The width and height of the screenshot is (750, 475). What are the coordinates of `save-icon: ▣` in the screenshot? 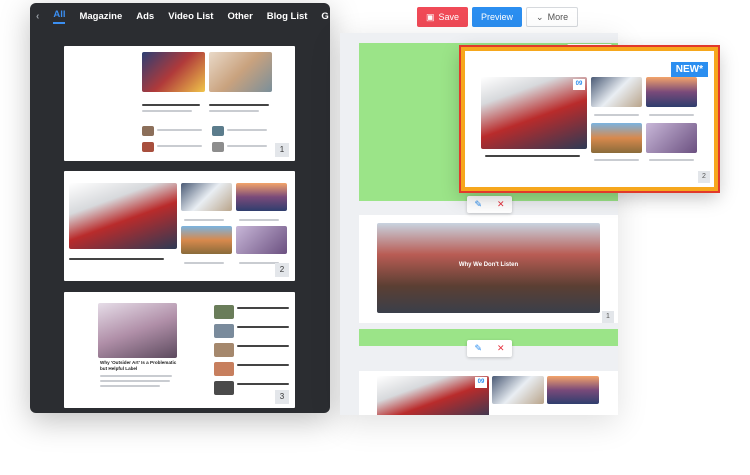 It's located at (430, 16).